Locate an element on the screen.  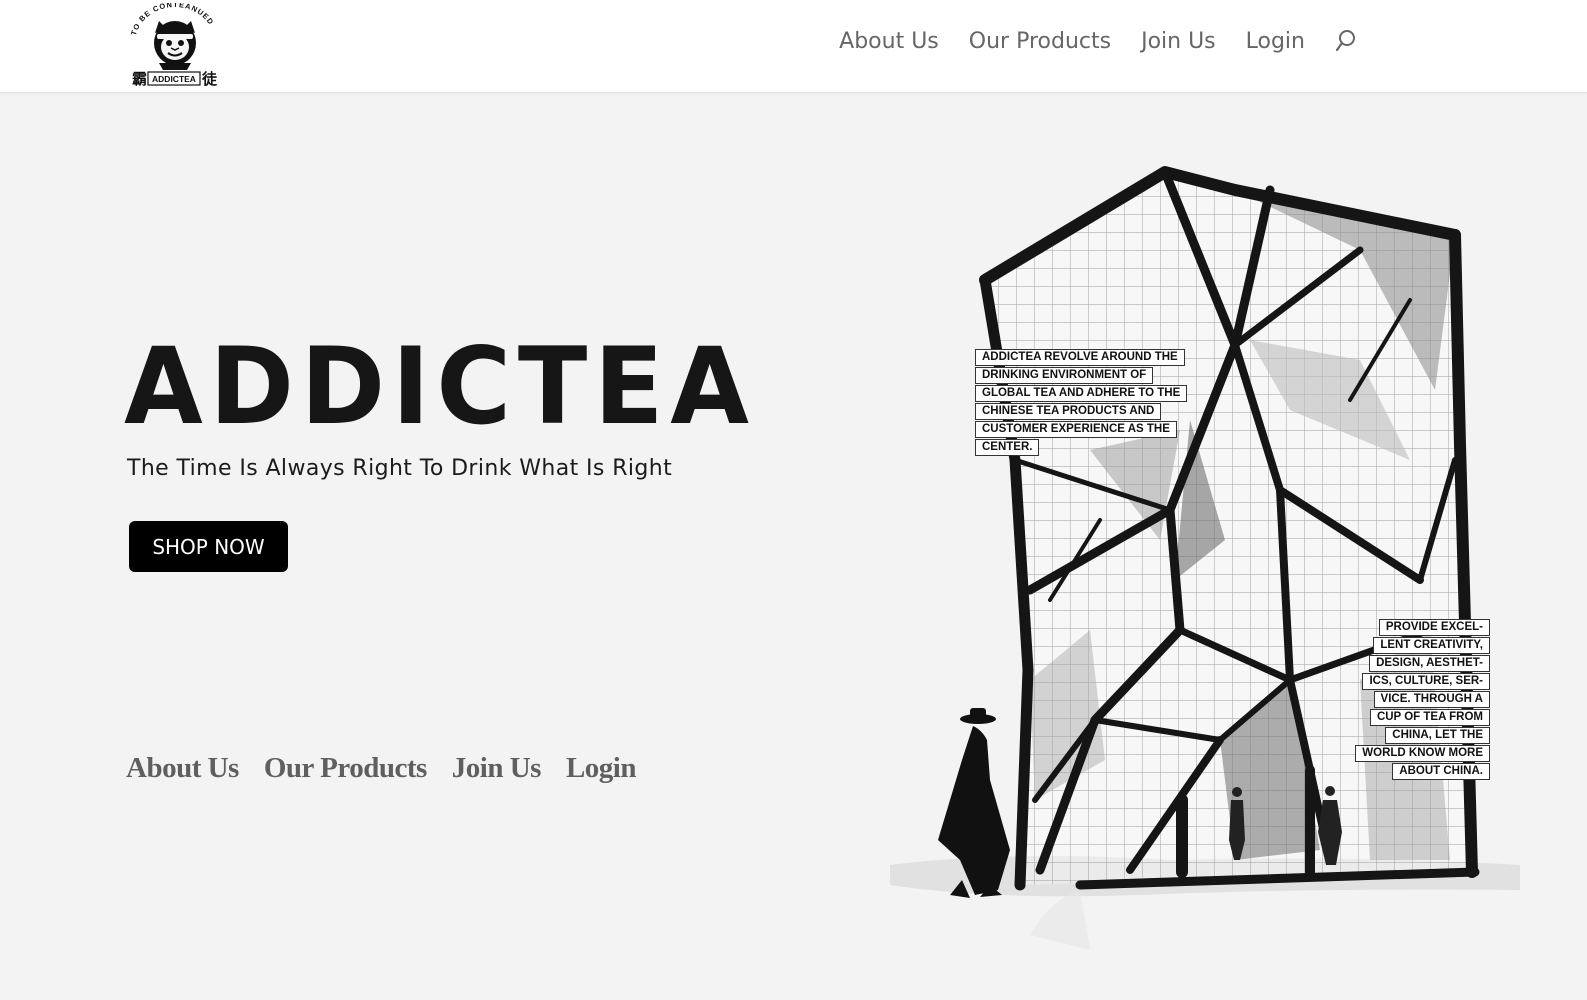
callout-line: PROVIDE EXCEL- is located at coordinates (1434, 627).